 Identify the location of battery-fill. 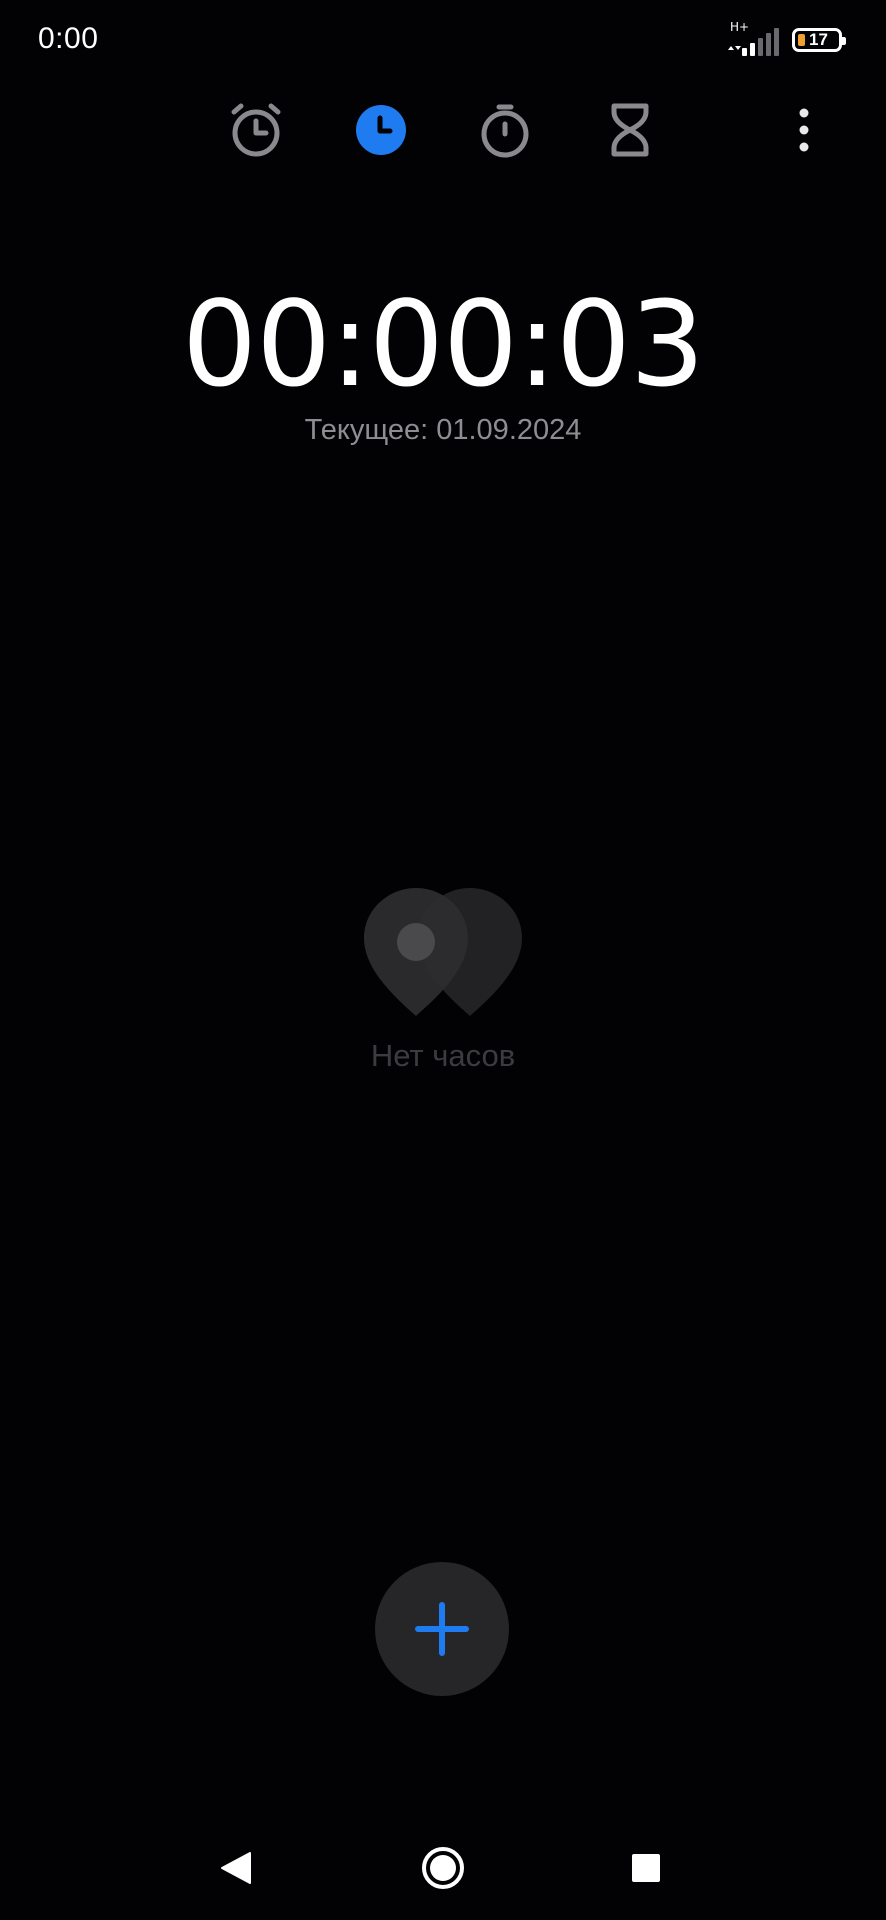
(801, 40).